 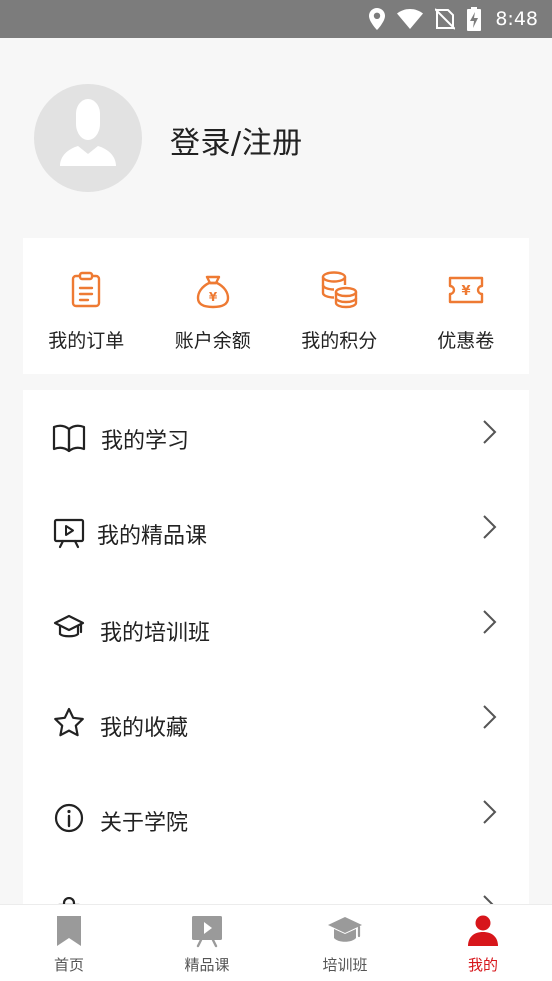 What do you see at coordinates (212, 341) in the screenshot?
I see `quick-action-label: 账户余额` at bounding box center [212, 341].